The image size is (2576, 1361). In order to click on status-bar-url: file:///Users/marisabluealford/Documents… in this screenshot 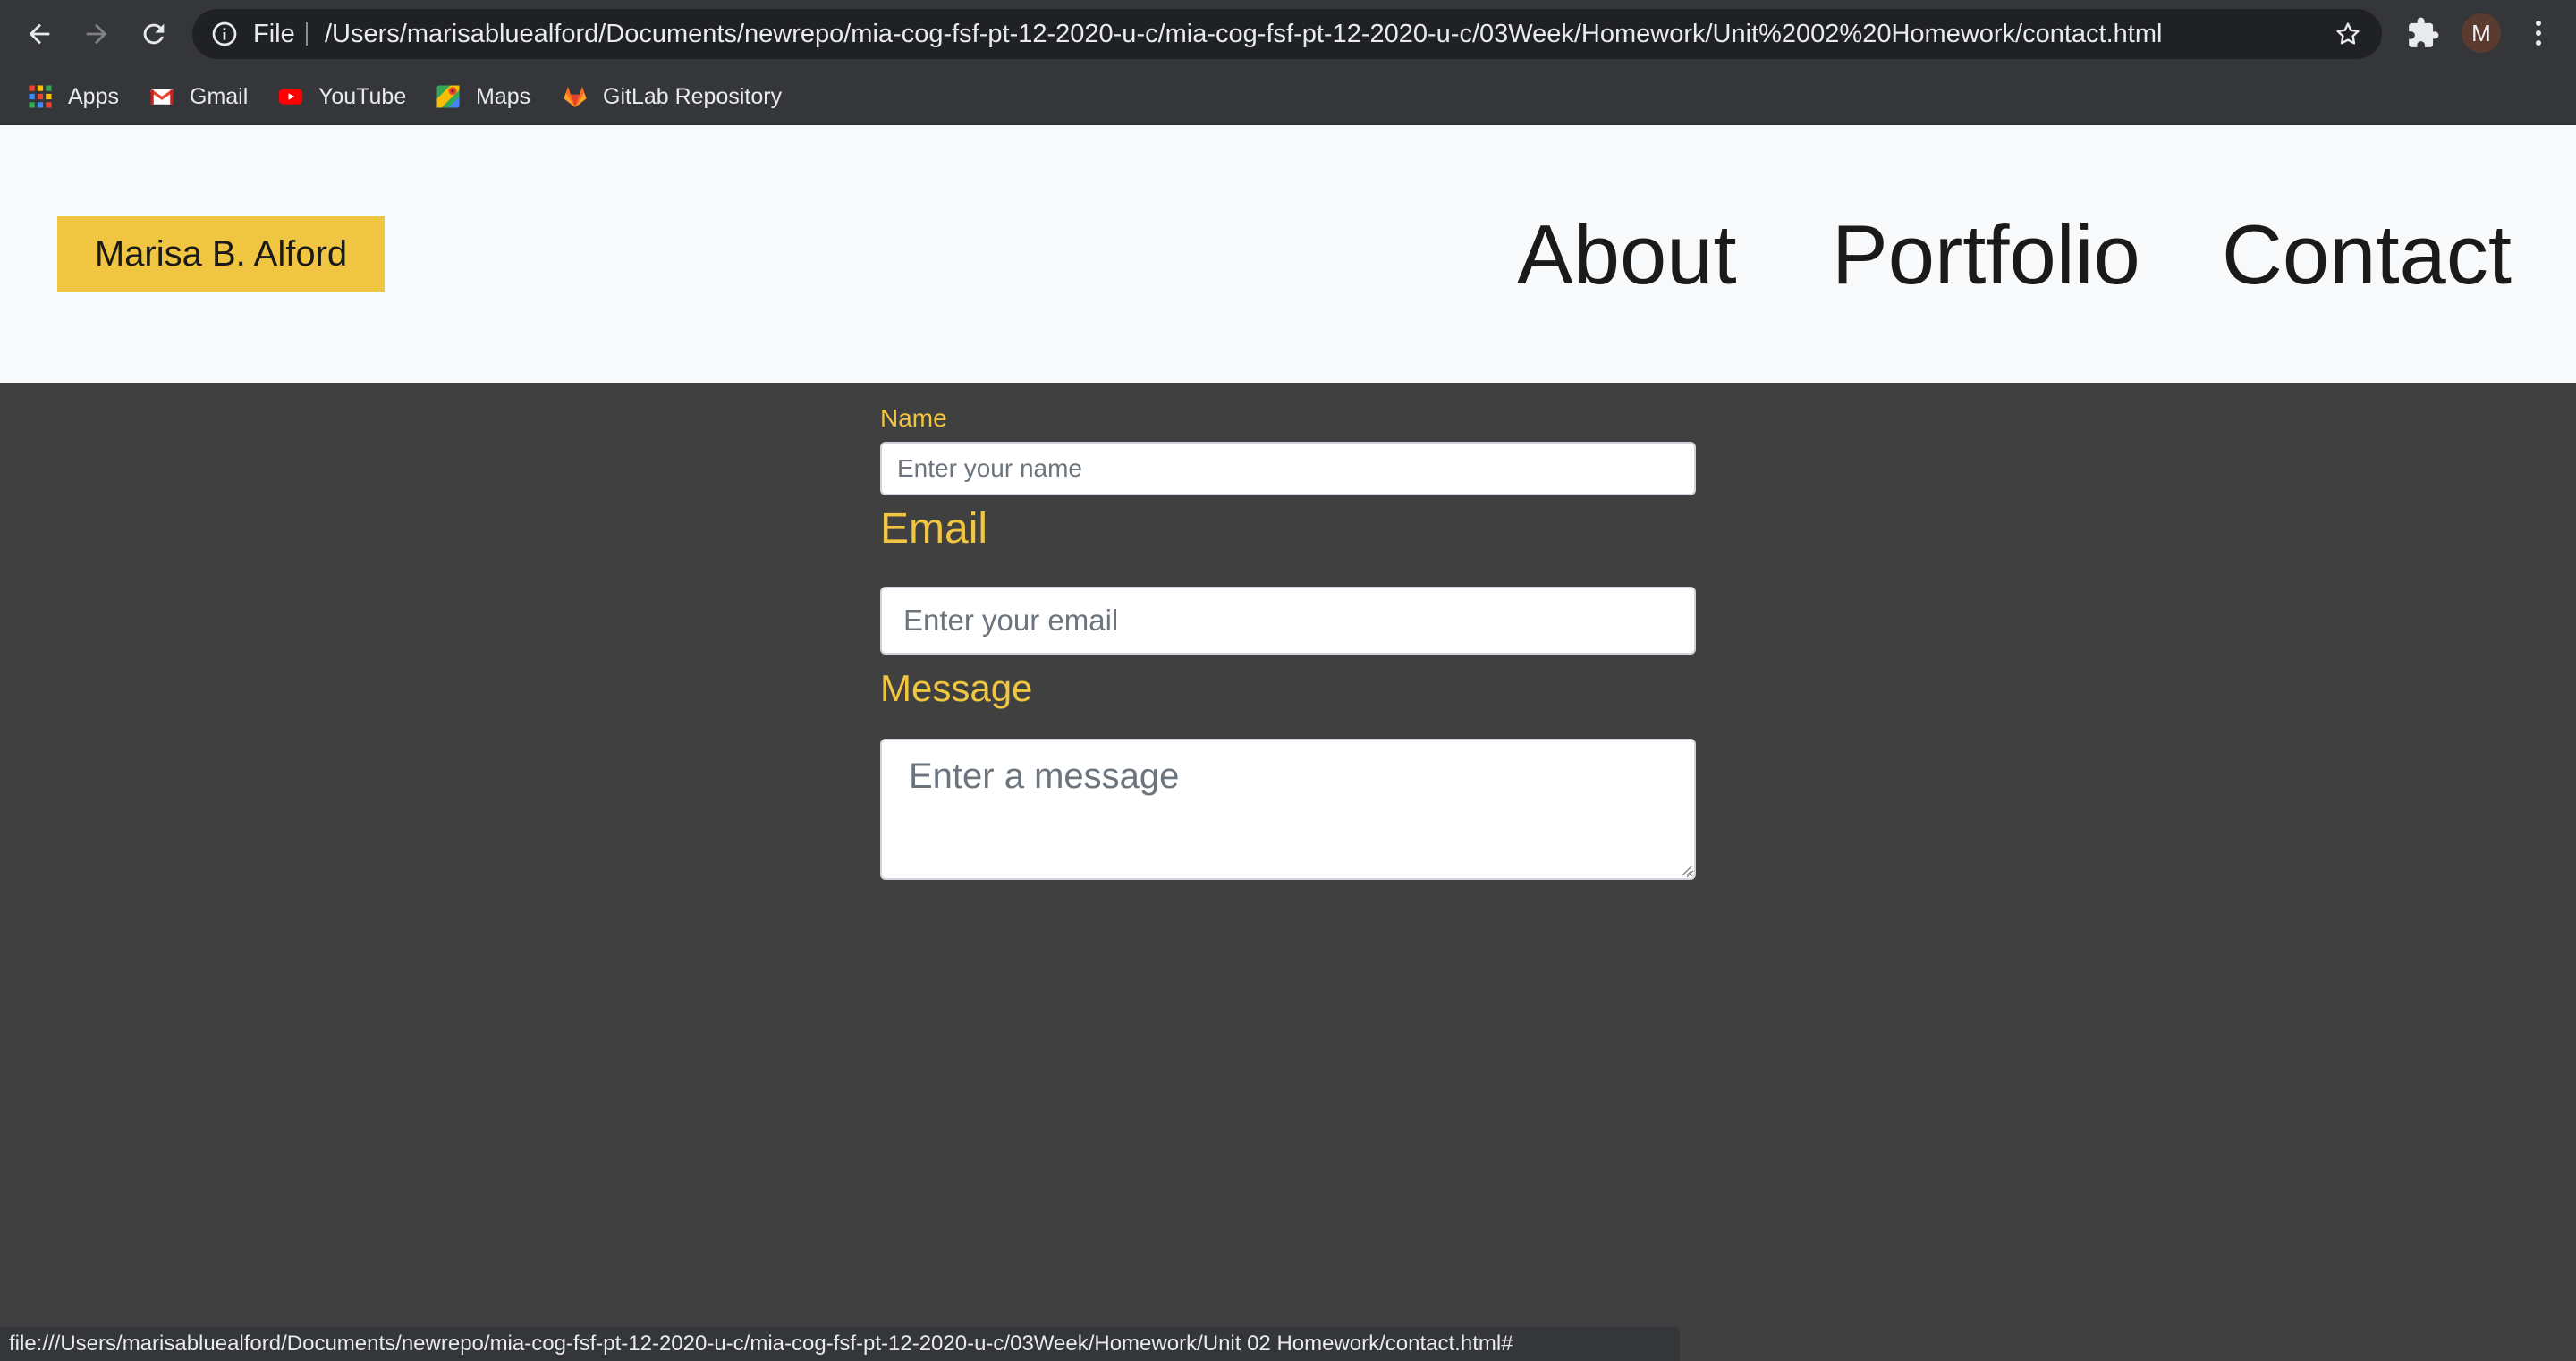, I will do `click(840, 1344)`.